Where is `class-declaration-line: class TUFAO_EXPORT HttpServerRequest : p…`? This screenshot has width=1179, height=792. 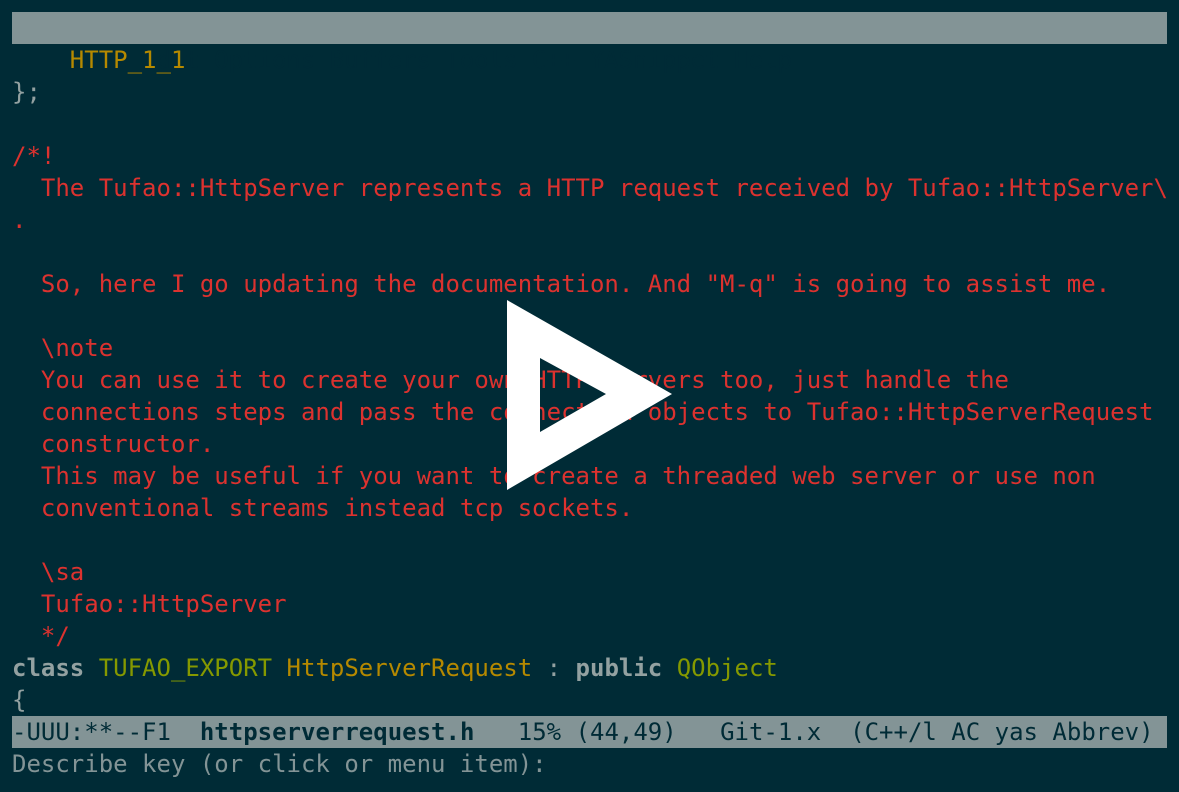
class-declaration-line: class TUFAO_EXPORT HttpServerRequest : p… is located at coordinates (589, 668).